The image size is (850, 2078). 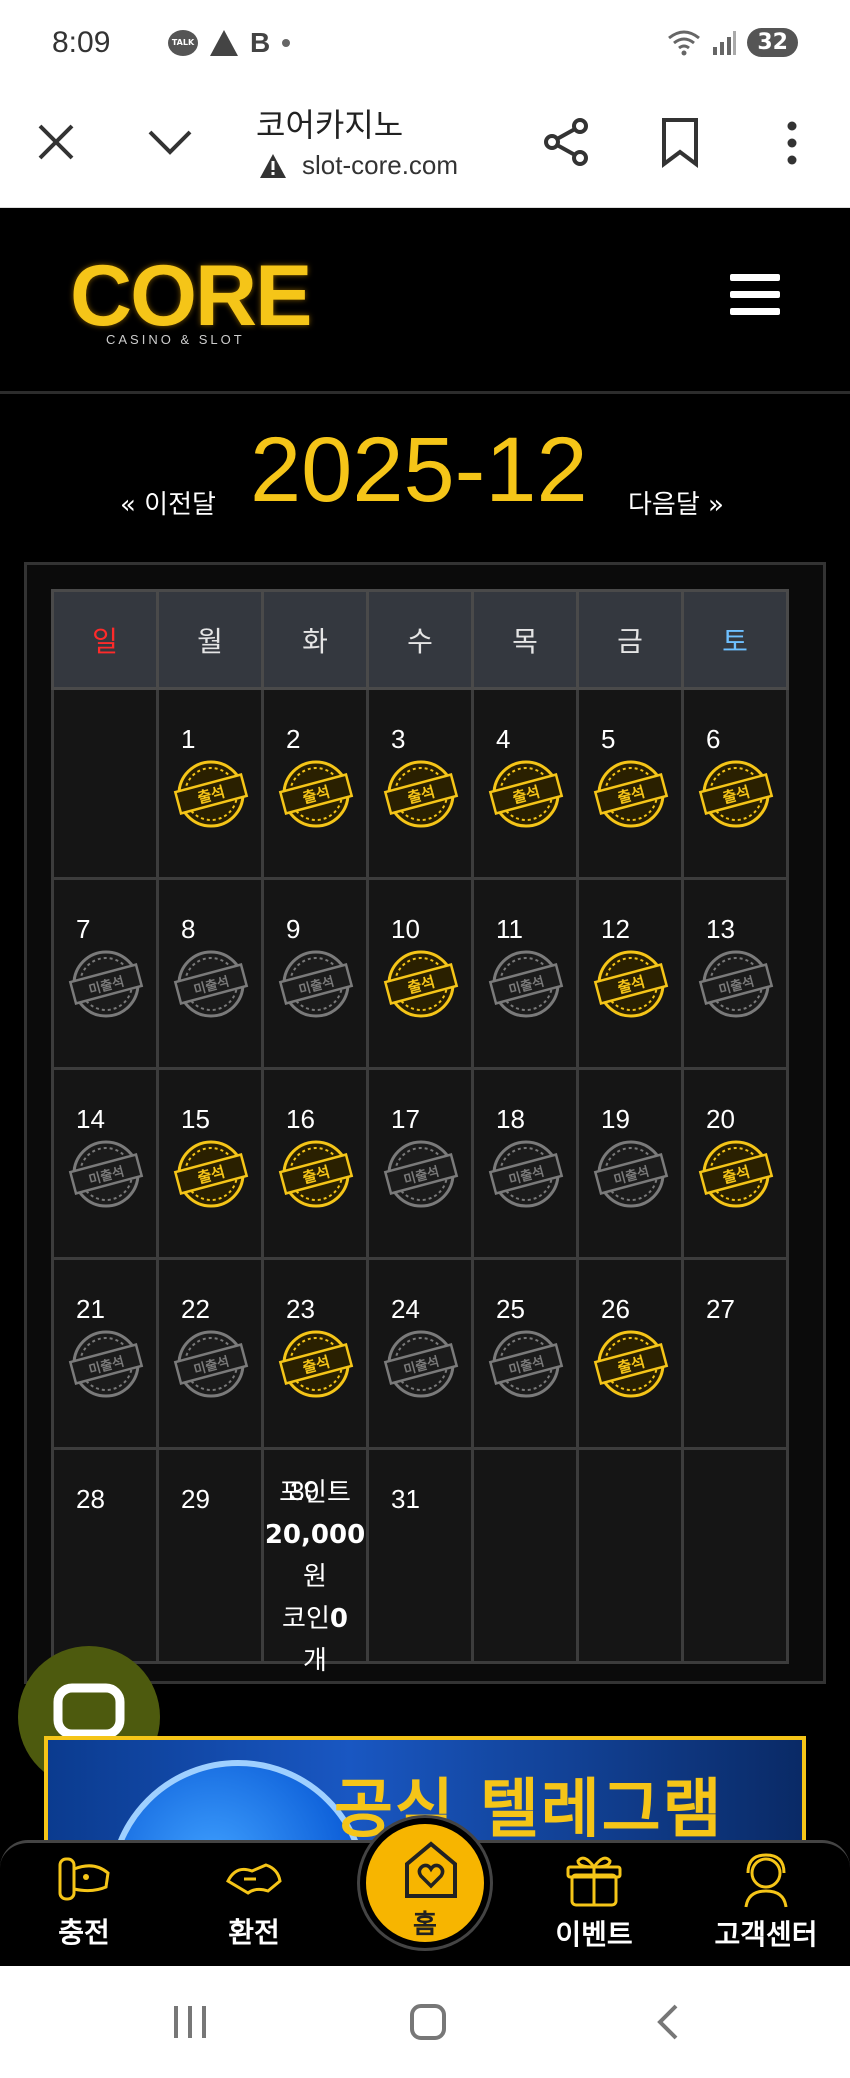 I want to click on nav-event: 이벤트, so click(x=594, y=1902).